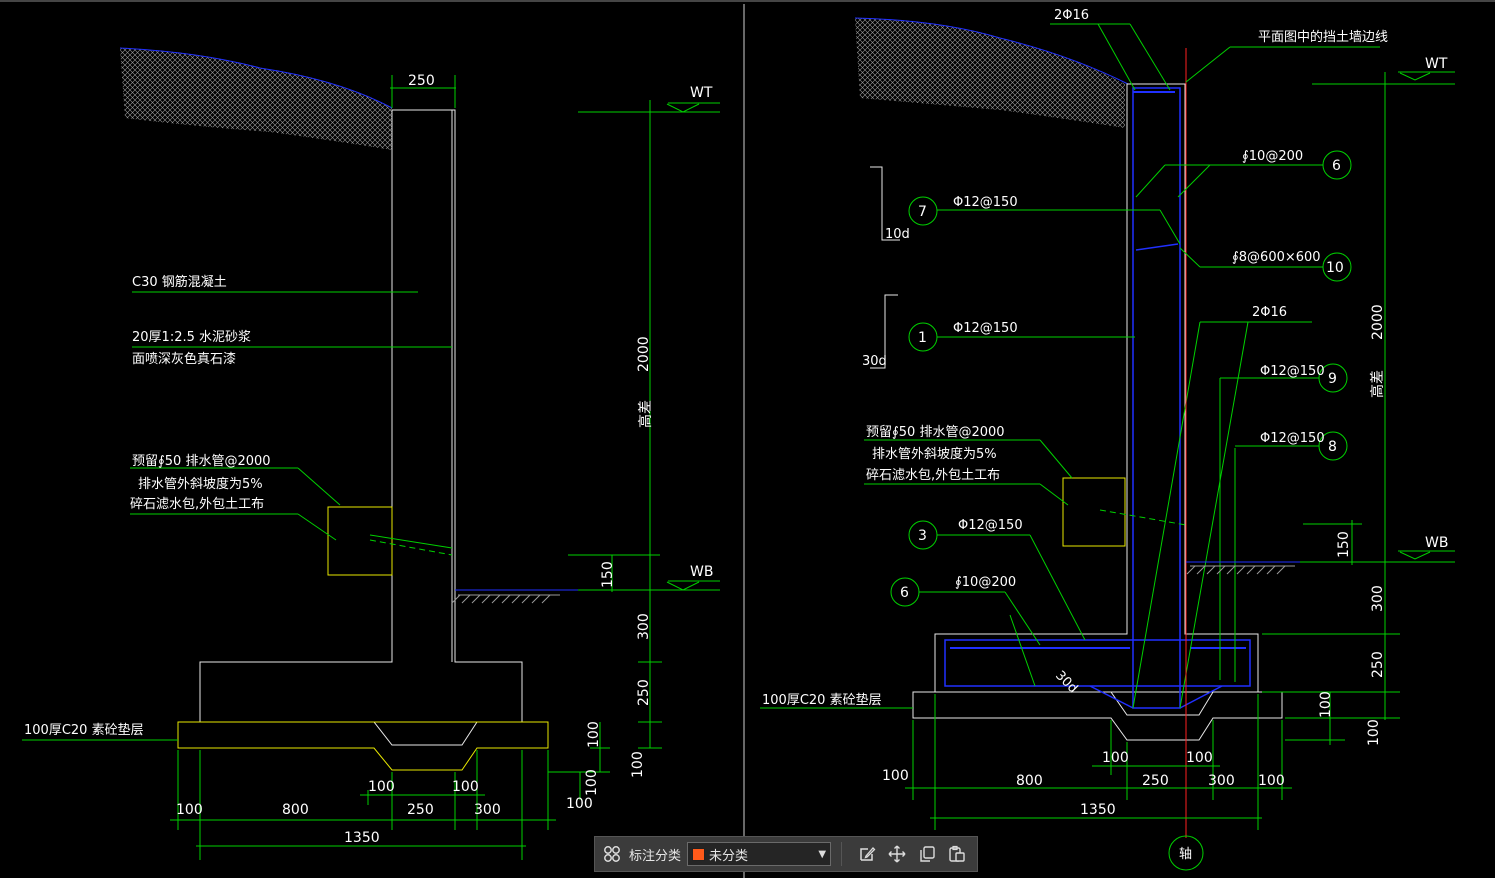  I want to click on right-30d-label: 30d, so click(874, 361).